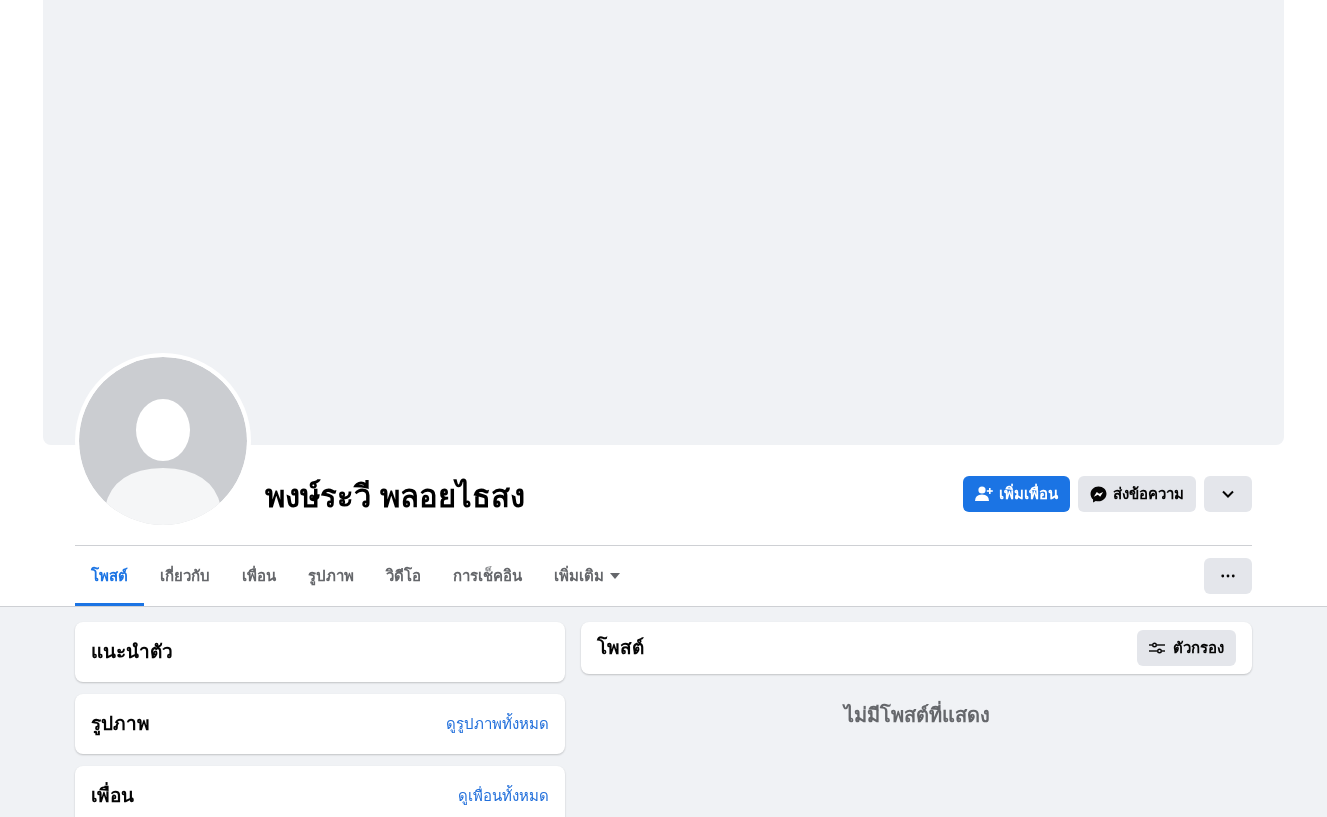 The width and height of the screenshot is (1327, 817). What do you see at coordinates (497, 724) in the screenshot?
I see `see-all-link: ดูรูปภาพทั้งหมด` at bounding box center [497, 724].